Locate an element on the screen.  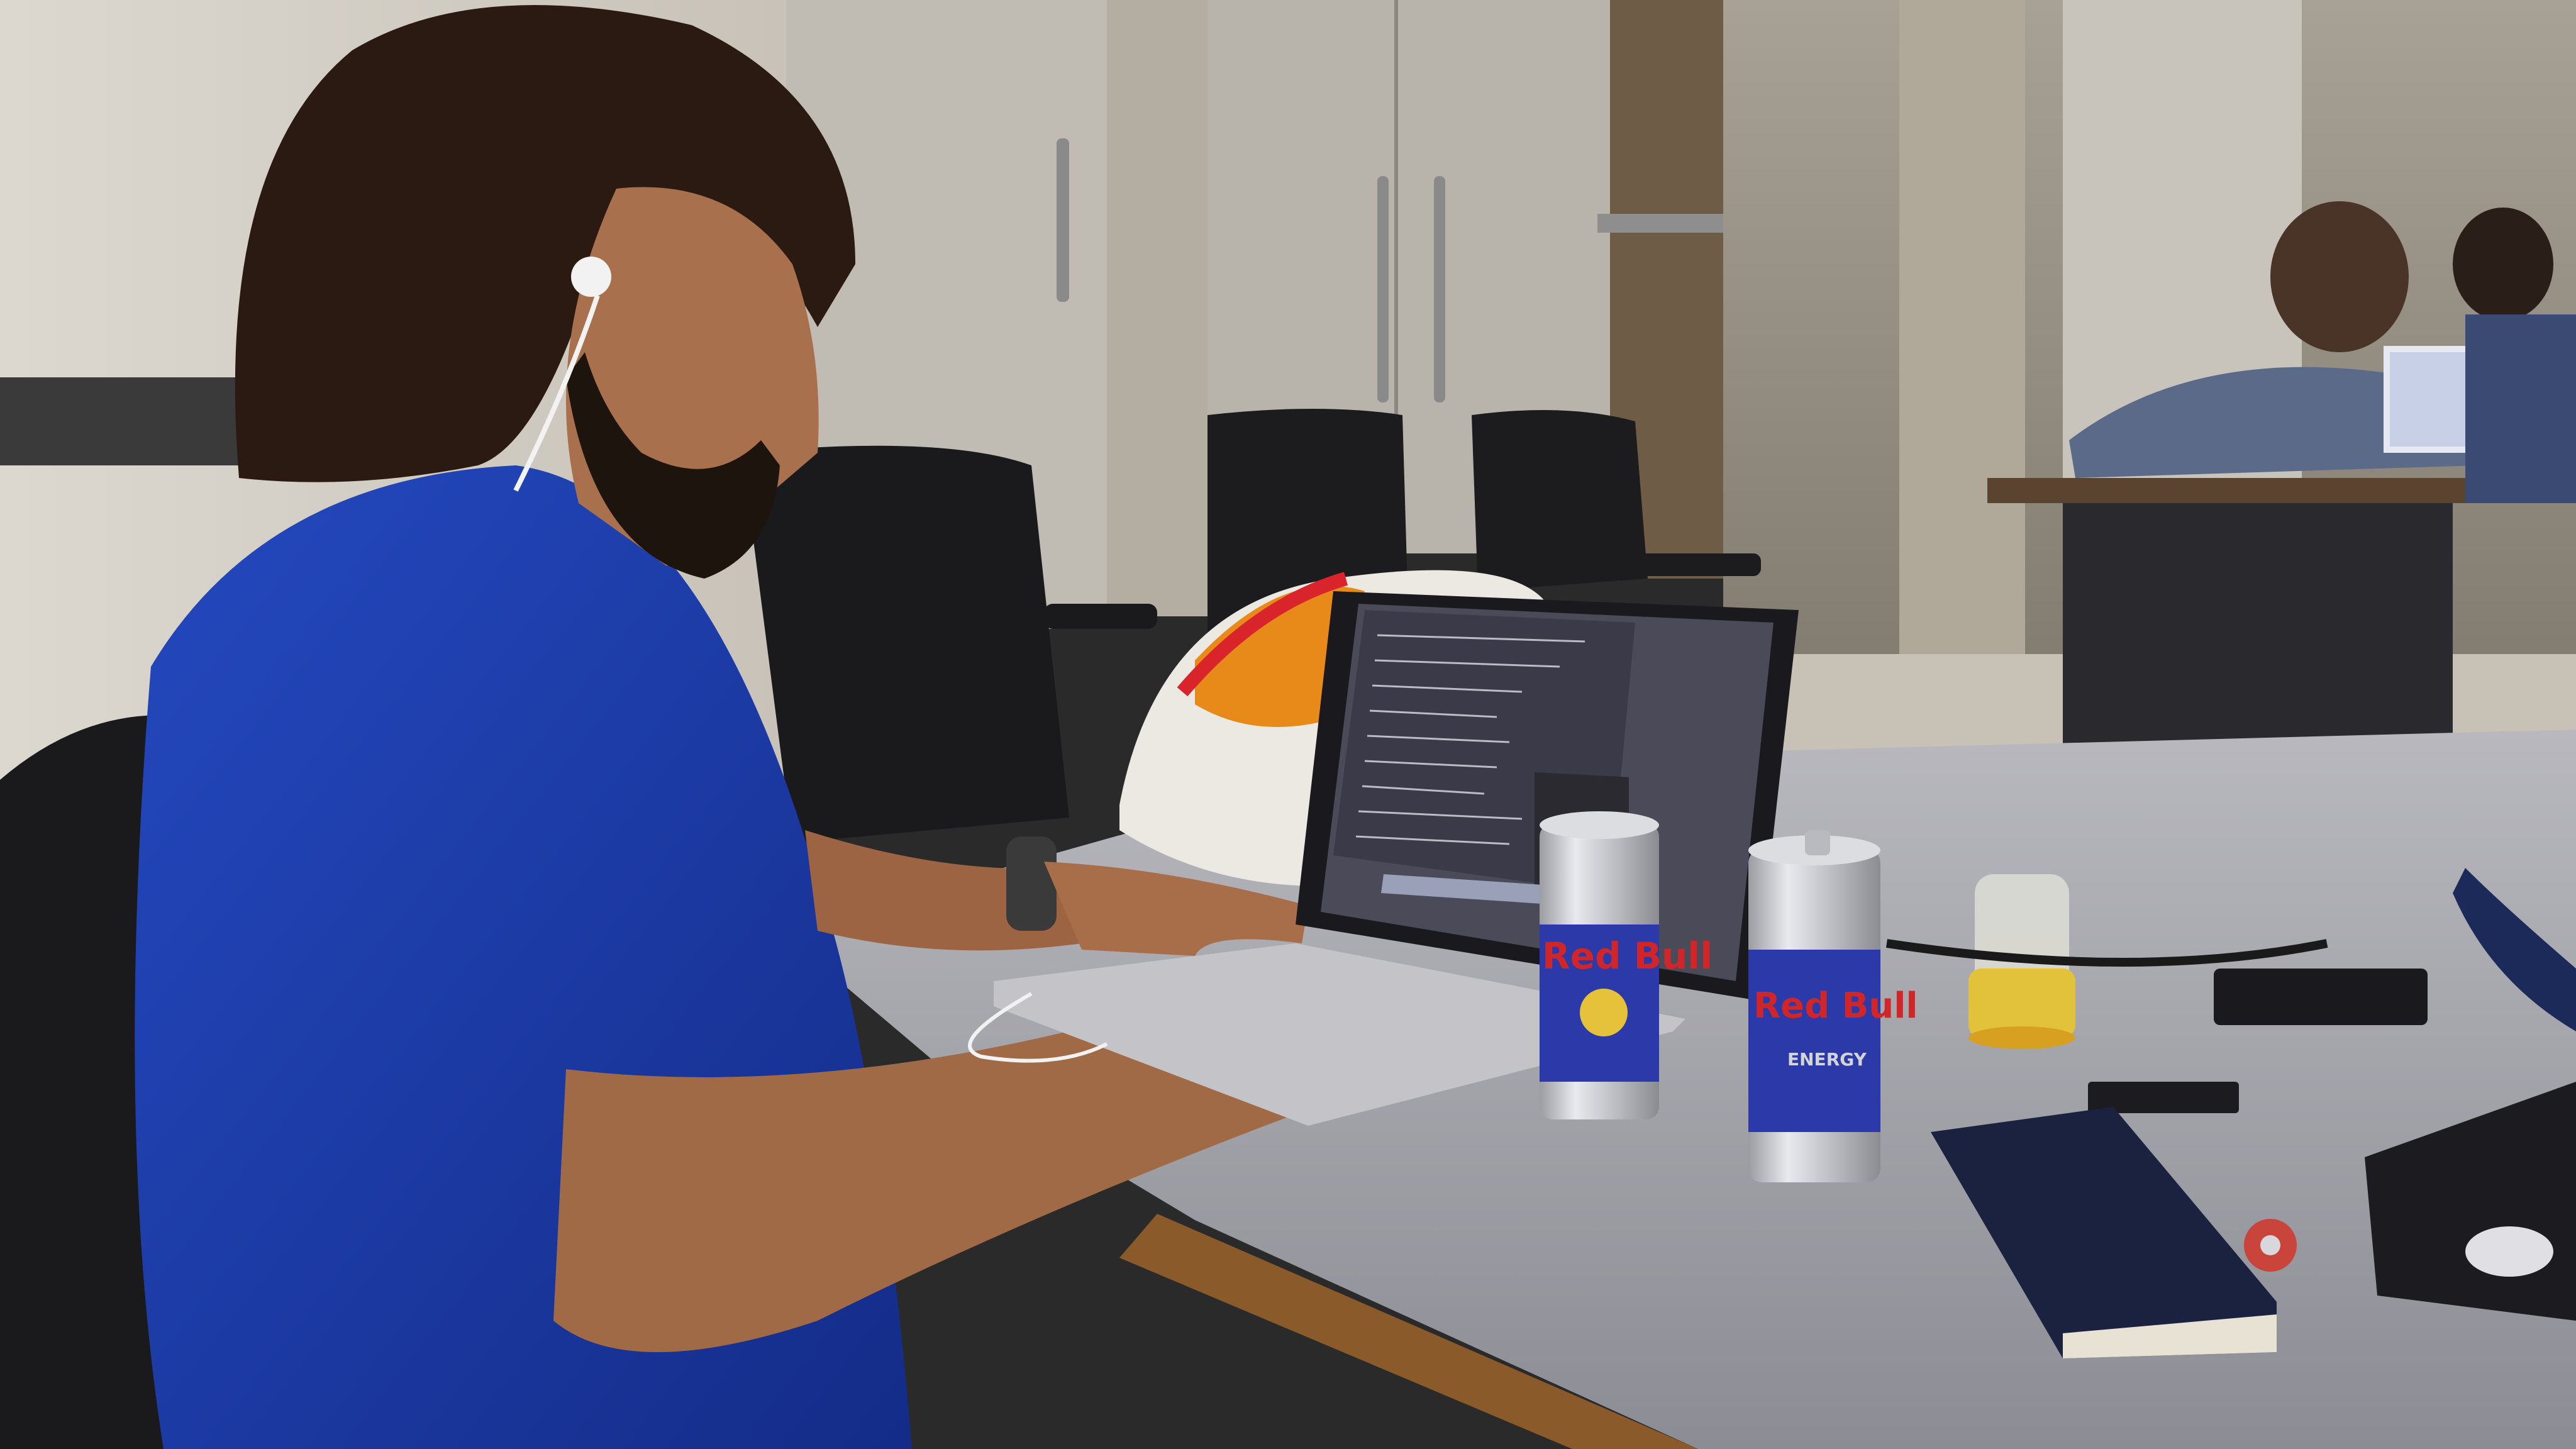
can-right-brand: Red Bull is located at coordinates (1835, 1005).